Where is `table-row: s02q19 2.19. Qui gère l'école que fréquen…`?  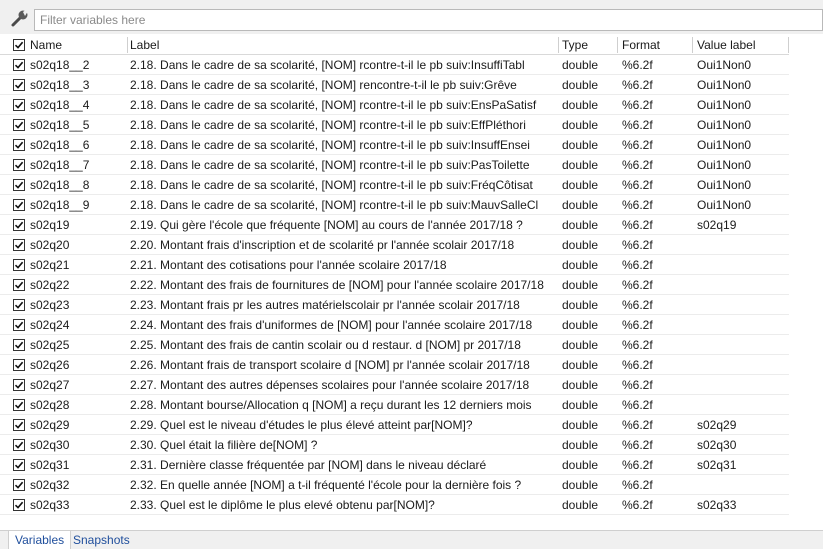
table-row: s02q19 2.19. Qui gère l'école que fréquen… is located at coordinates (394, 225).